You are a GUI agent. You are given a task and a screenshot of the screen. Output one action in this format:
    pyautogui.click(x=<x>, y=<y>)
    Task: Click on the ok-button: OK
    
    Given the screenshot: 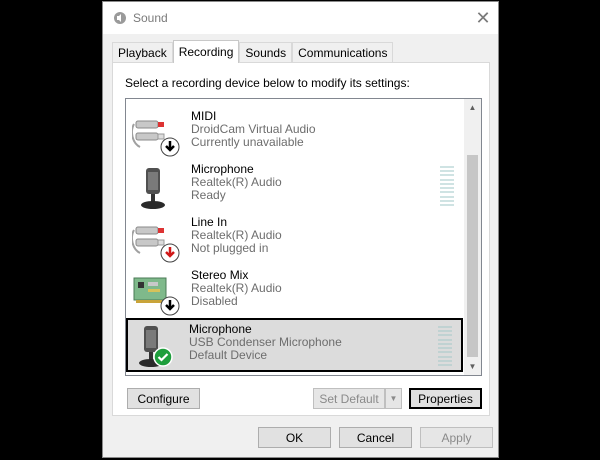 What is the action you would take?
    pyautogui.click(x=294, y=437)
    